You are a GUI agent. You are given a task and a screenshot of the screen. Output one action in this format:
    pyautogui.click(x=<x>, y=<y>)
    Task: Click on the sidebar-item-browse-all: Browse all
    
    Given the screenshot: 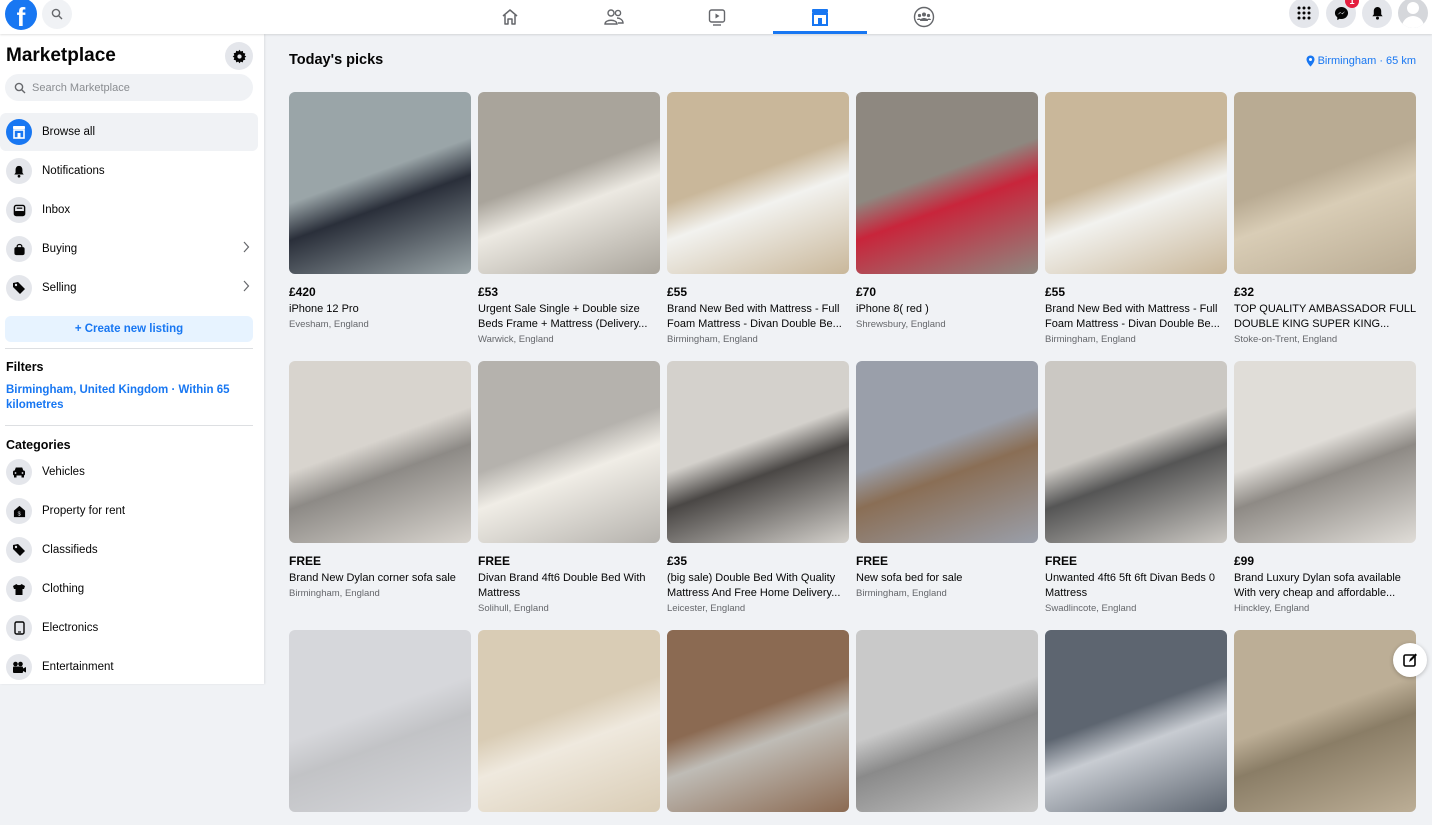 What is the action you would take?
    pyautogui.click(x=129, y=132)
    